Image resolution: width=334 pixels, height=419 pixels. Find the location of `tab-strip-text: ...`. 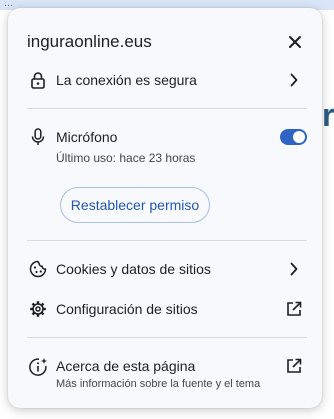

tab-strip-text: ... is located at coordinates (9, 4).